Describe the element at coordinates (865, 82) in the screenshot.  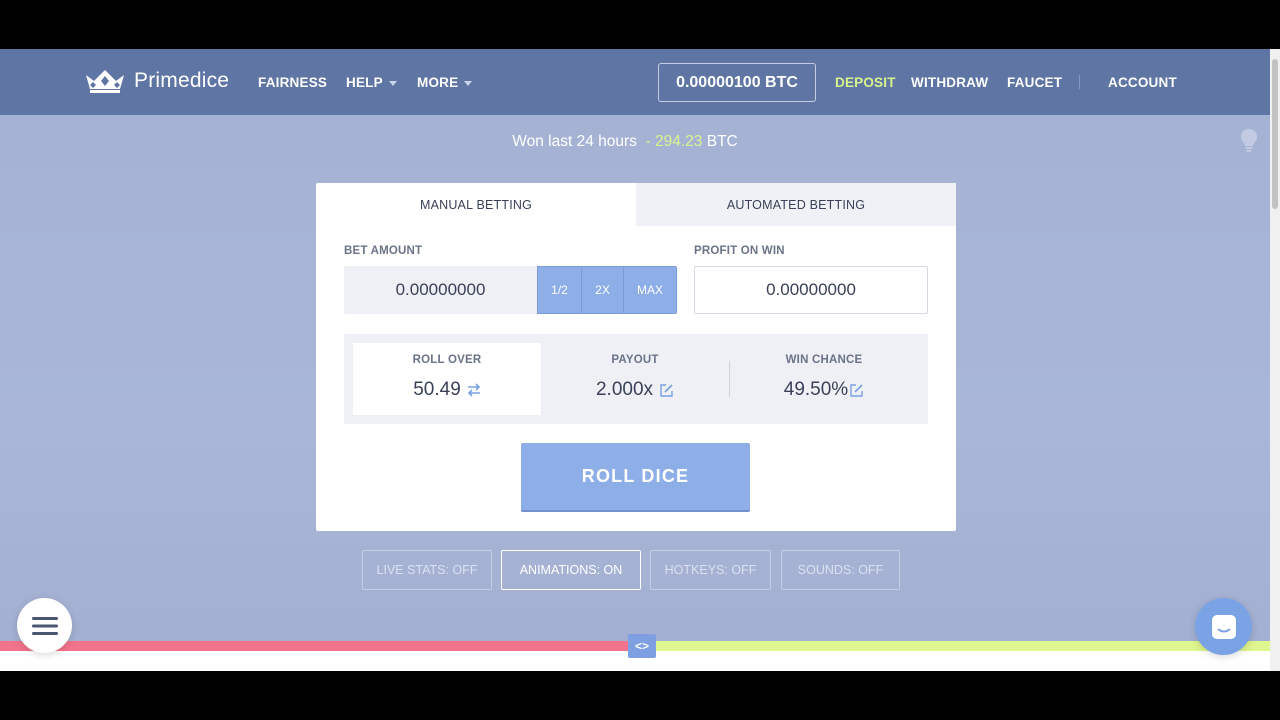
I see `nav-deposit: DEPOSIT` at that location.